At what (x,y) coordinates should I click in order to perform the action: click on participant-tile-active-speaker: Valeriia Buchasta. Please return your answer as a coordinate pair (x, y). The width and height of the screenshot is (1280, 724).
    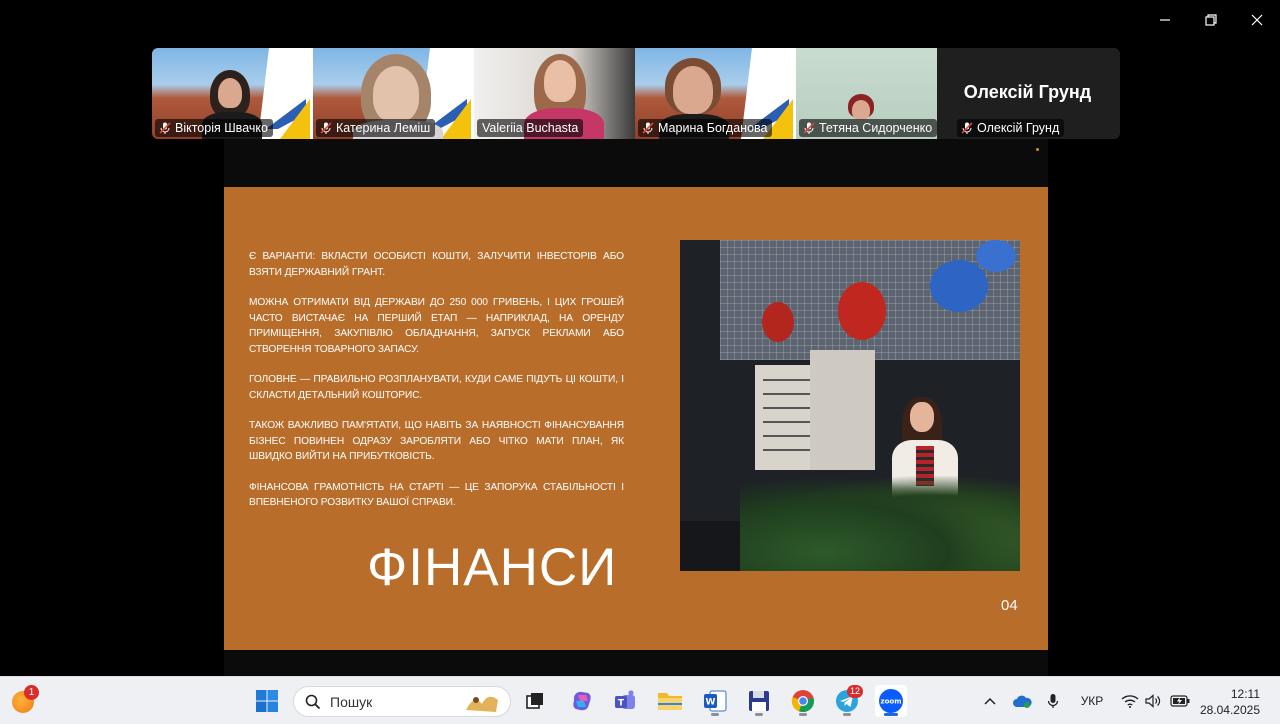
    Looking at the image, I should click on (554, 93).